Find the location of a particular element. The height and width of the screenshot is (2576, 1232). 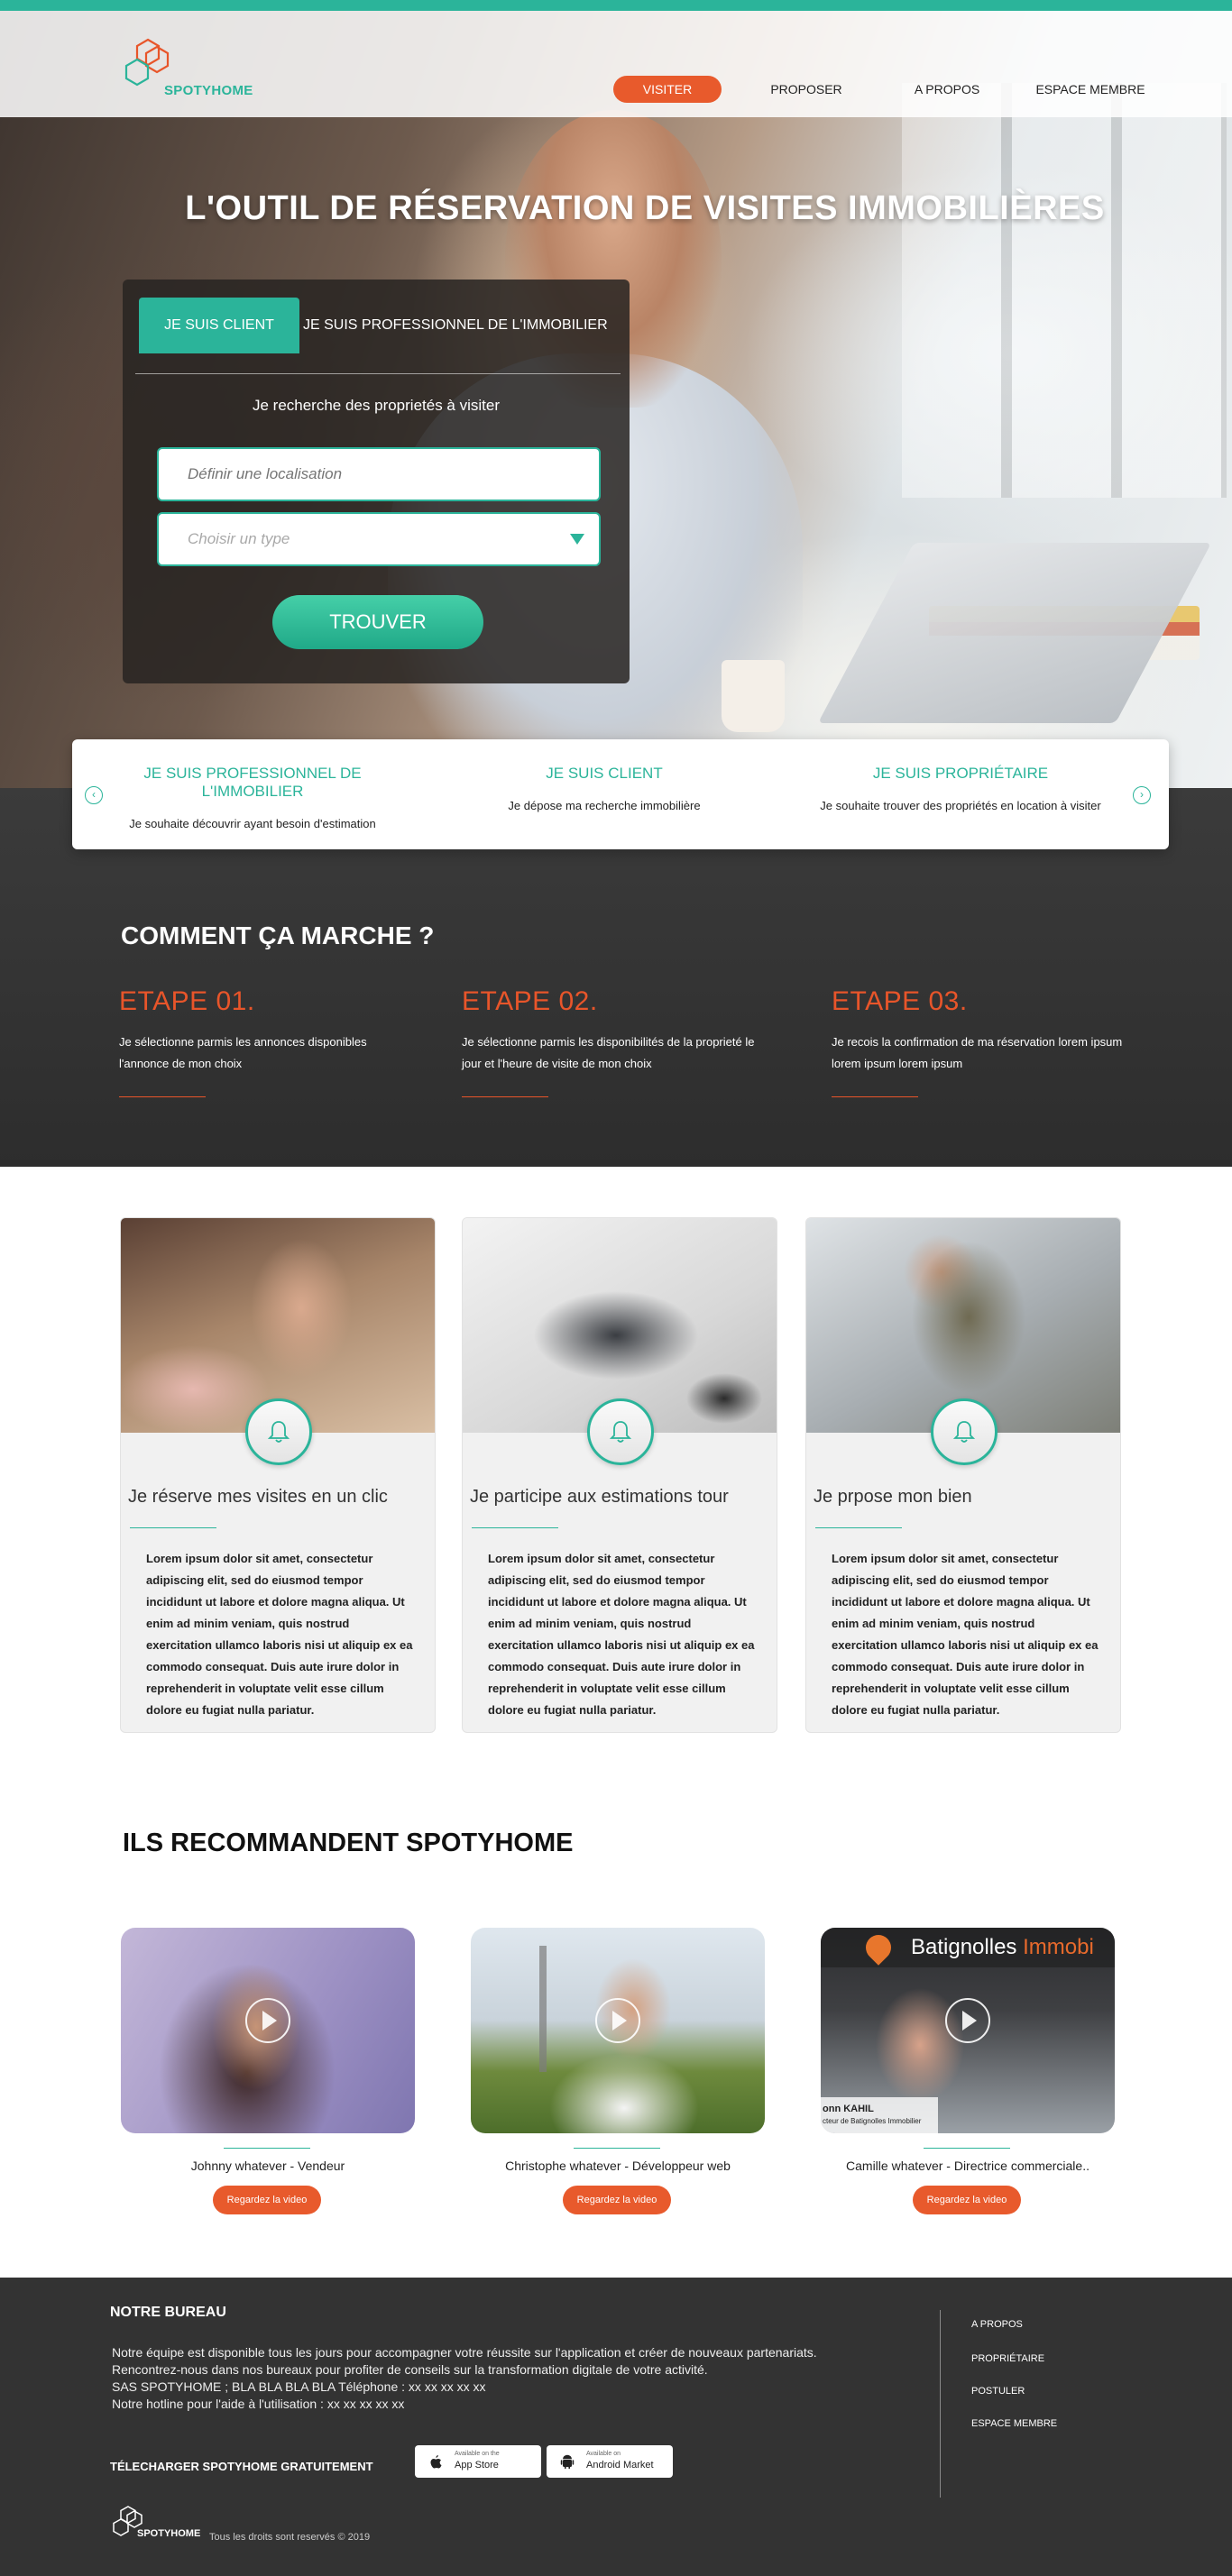

nav-a-propos: A PROPOS is located at coordinates (947, 89).